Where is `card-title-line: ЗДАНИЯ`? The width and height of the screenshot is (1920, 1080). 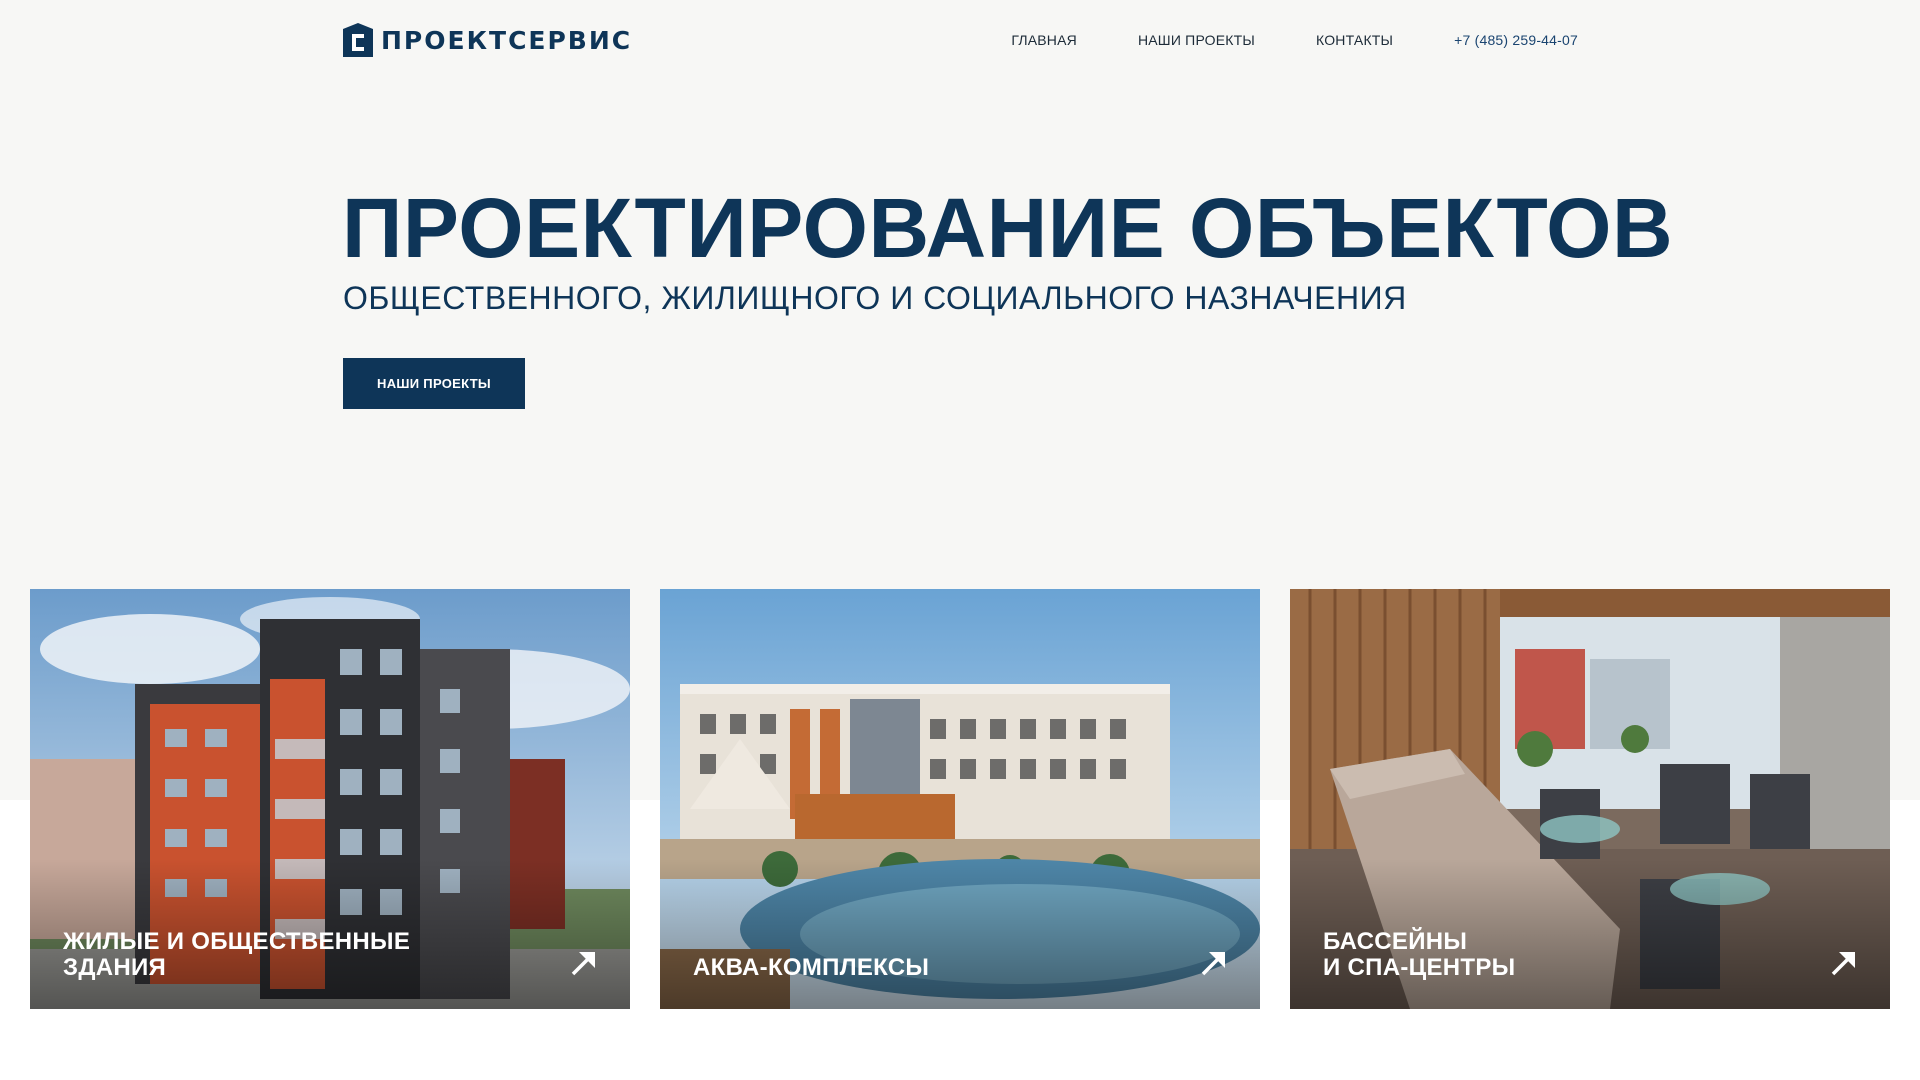
card-title-line: ЗДАНИЯ is located at coordinates (115, 967).